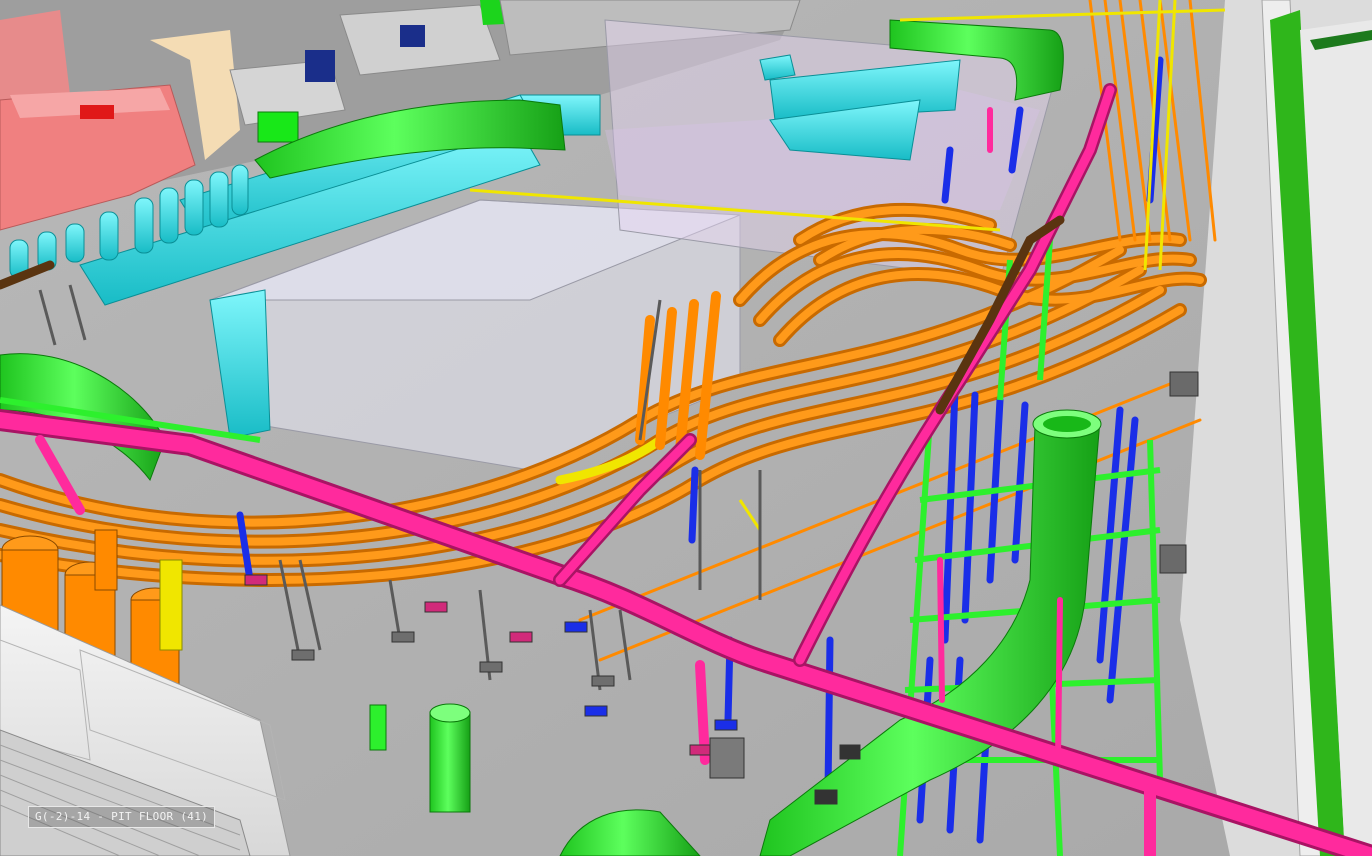 The image size is (1372, 856). I want to click on grid-location-text: G(-2)-14 - PIT FLOOR (41), so click(122, 816).